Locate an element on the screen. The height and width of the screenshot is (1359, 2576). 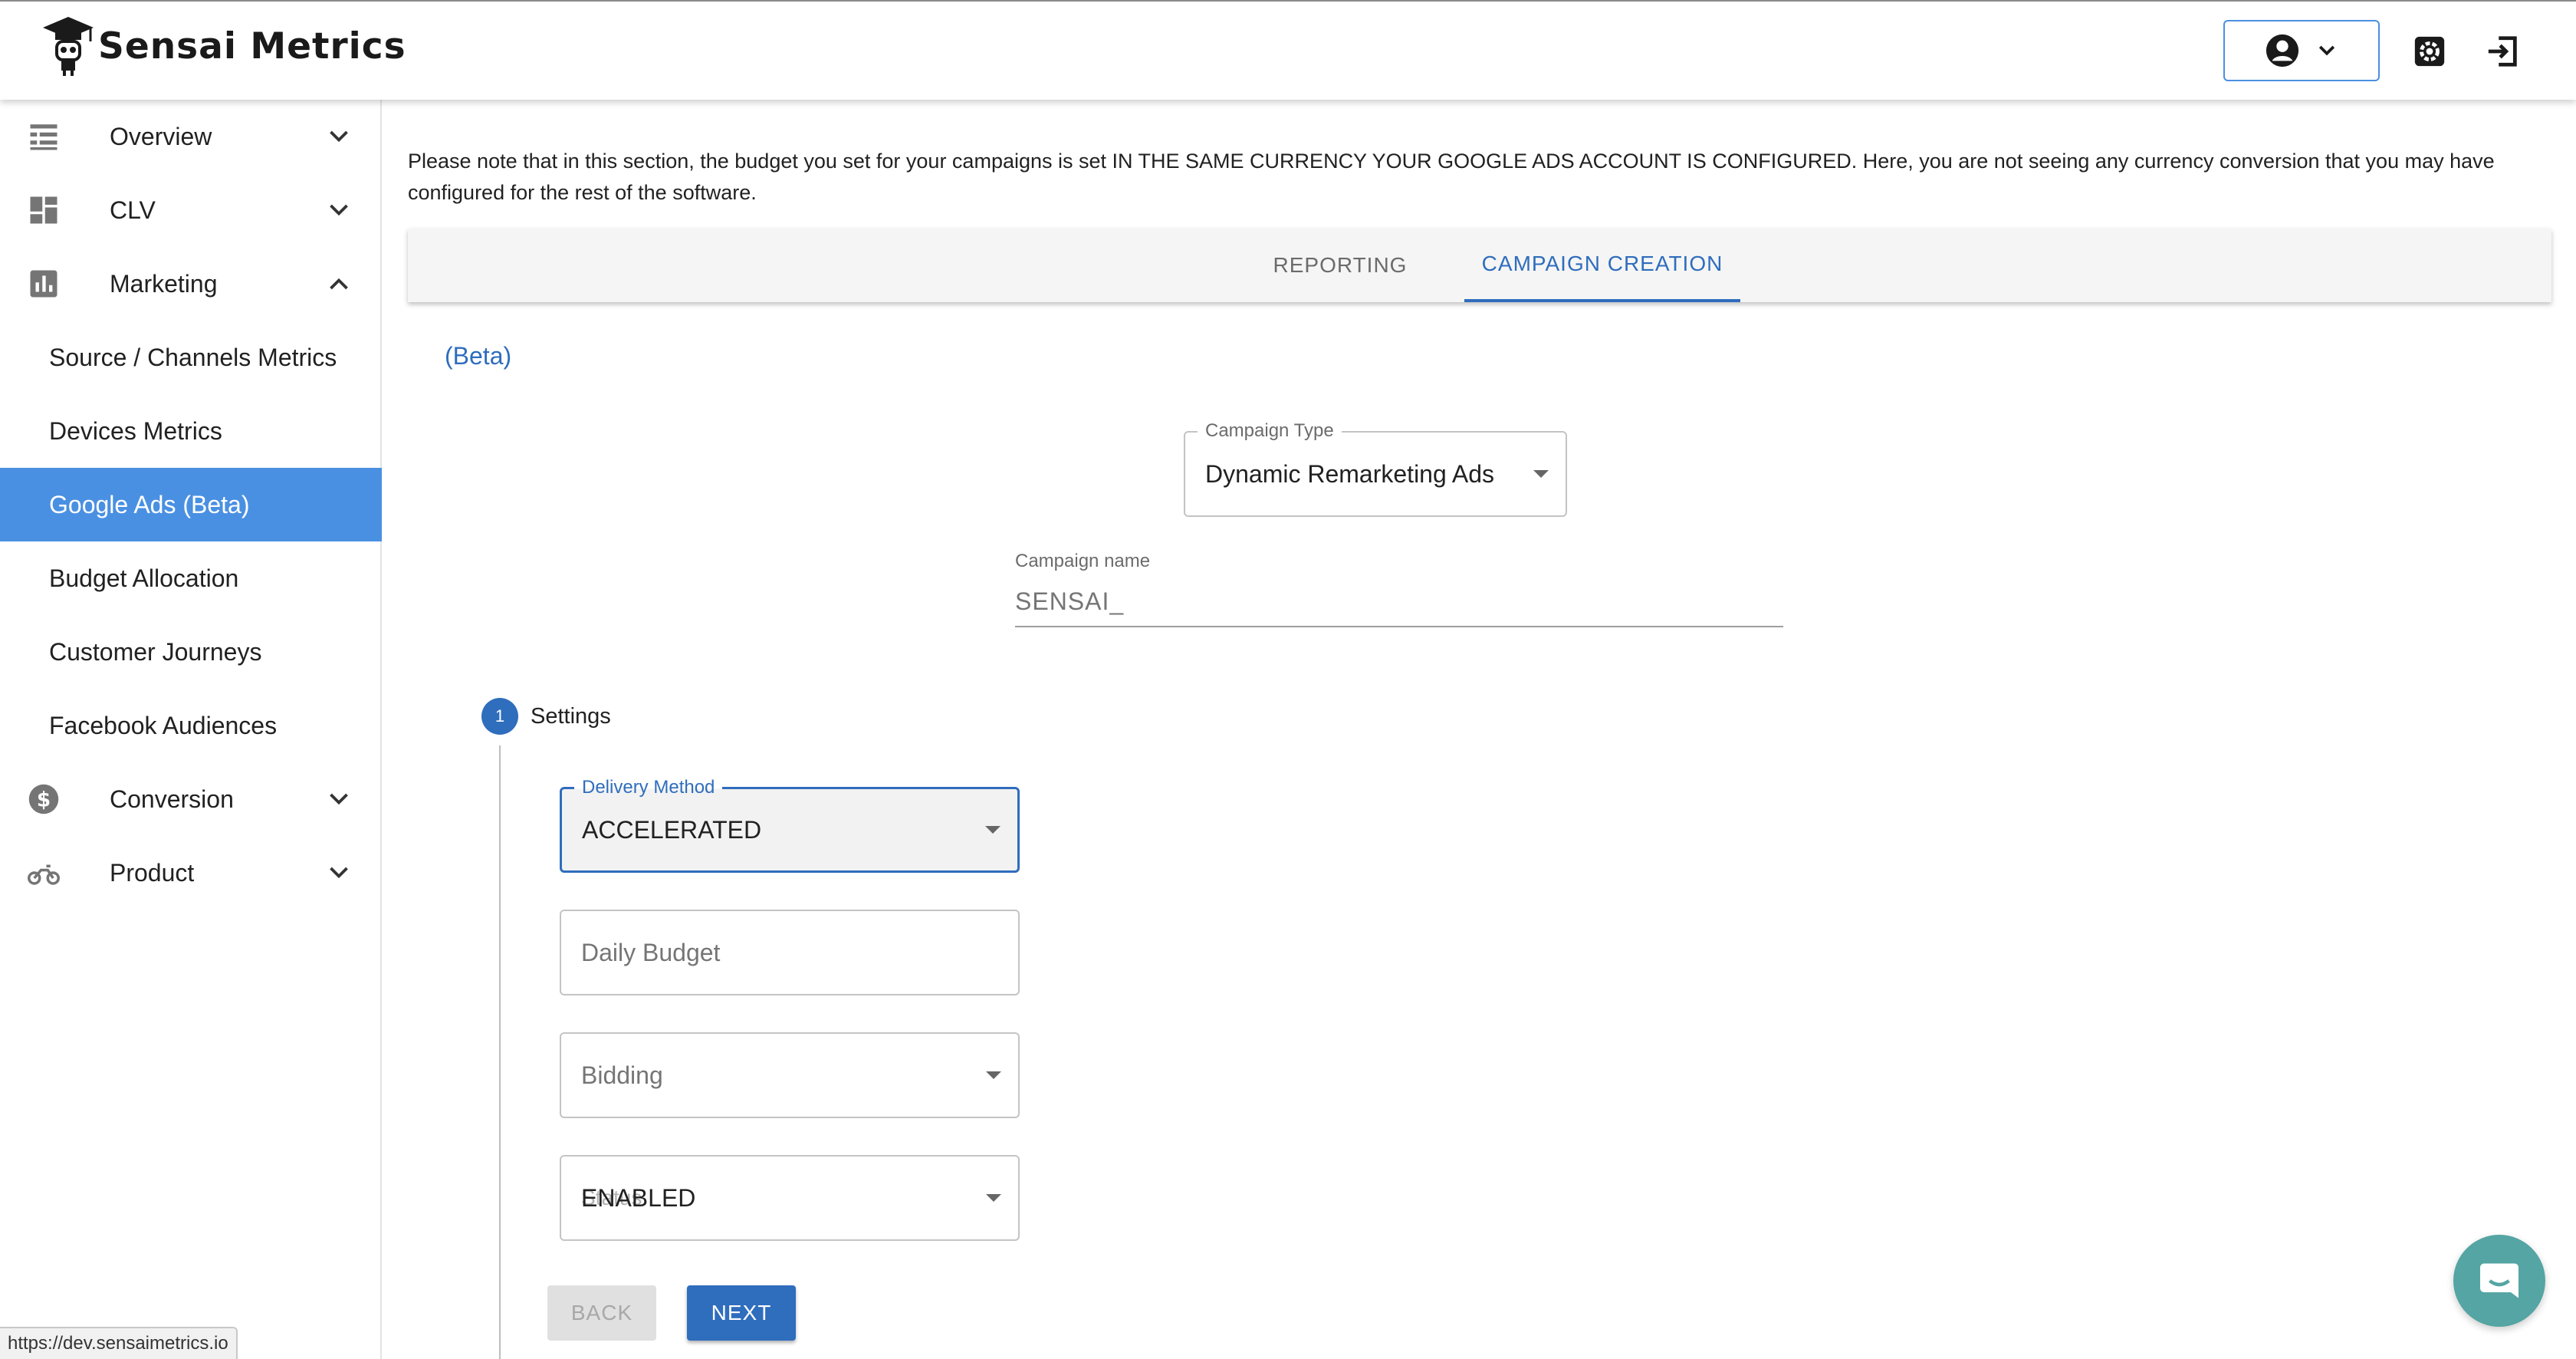
sidebar-item-label: Marketing is located at coordinates (164, 283).